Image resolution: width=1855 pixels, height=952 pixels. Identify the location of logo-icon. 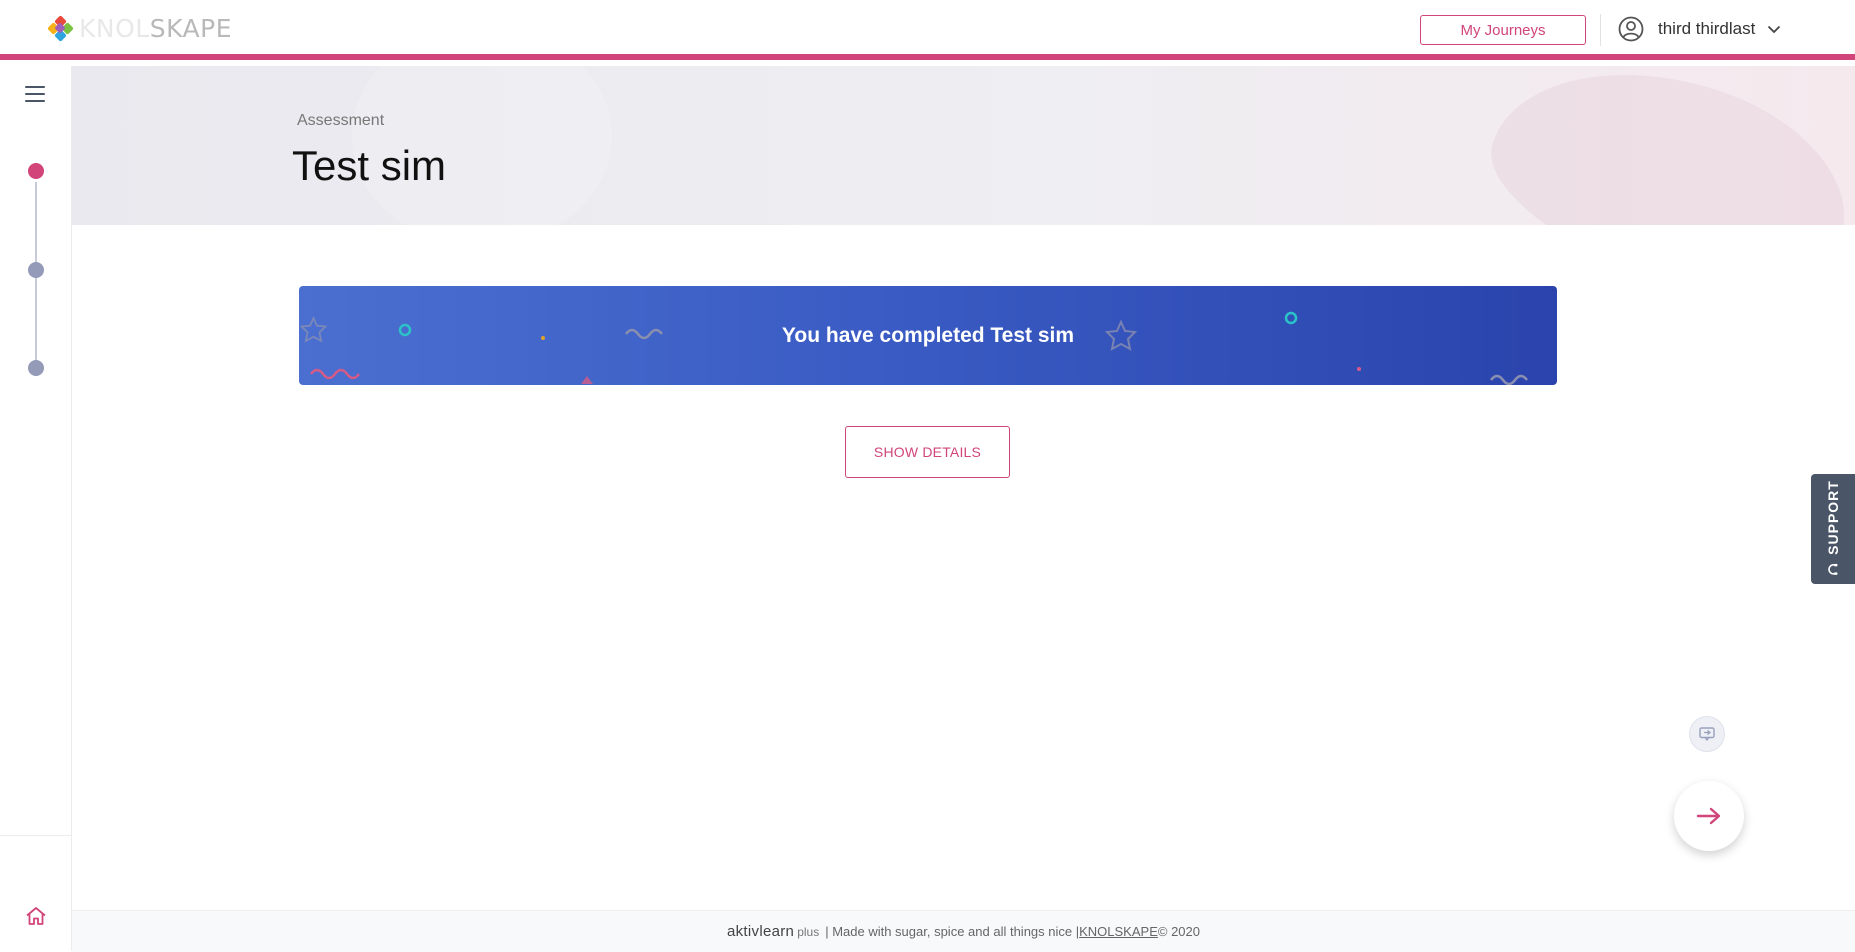
(61, 28).